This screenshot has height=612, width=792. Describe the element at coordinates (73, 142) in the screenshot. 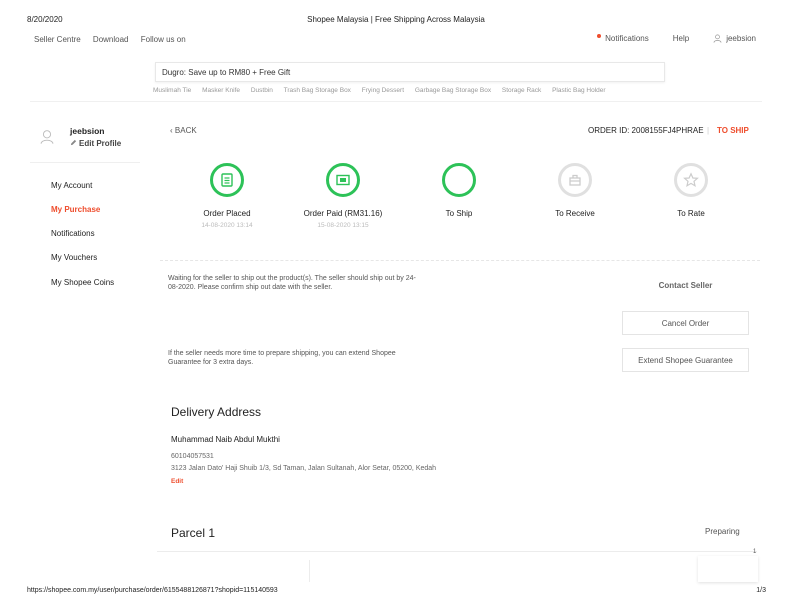

I see `pencil-icon` at that location.